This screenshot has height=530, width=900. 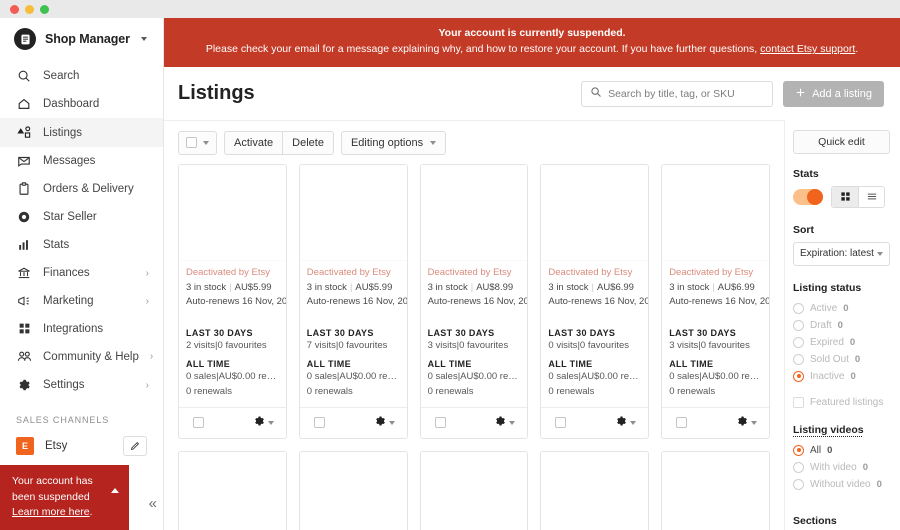 I want to click on listing-favourites: 0 favourites, so click(x=363, y=345).